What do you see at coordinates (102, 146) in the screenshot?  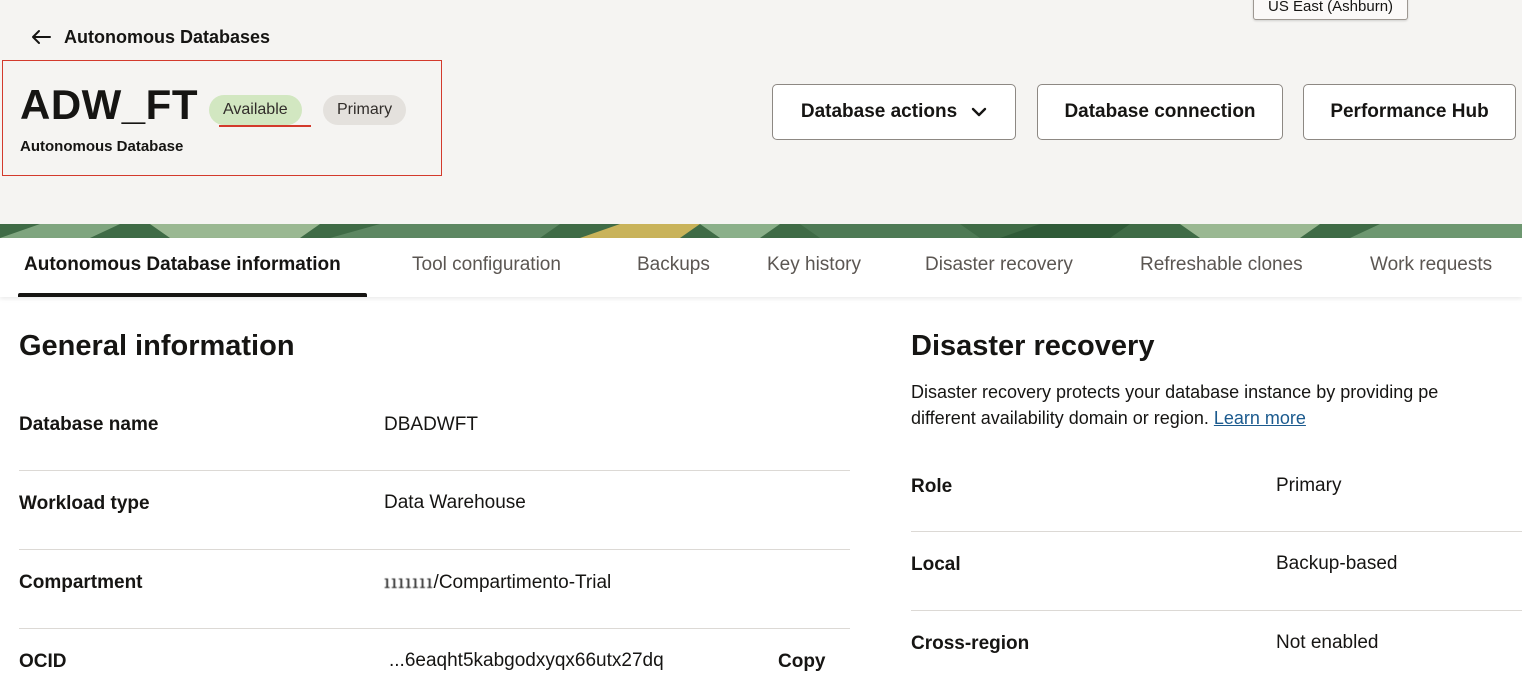 I see `page-subtitle: Autonomous Database` at bounding box center [102, 146].